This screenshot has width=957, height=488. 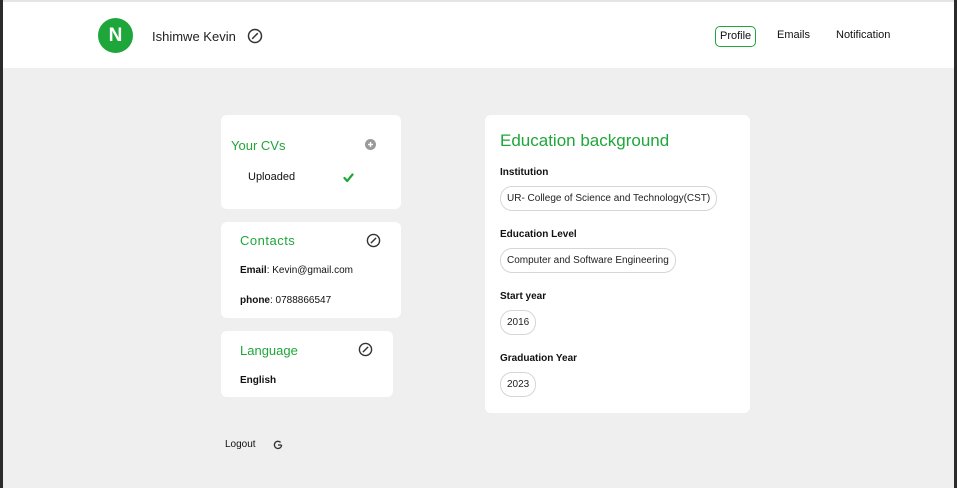 I want to click on education-level-field: Computer and Software Engineering, so click(x=588, y=260).